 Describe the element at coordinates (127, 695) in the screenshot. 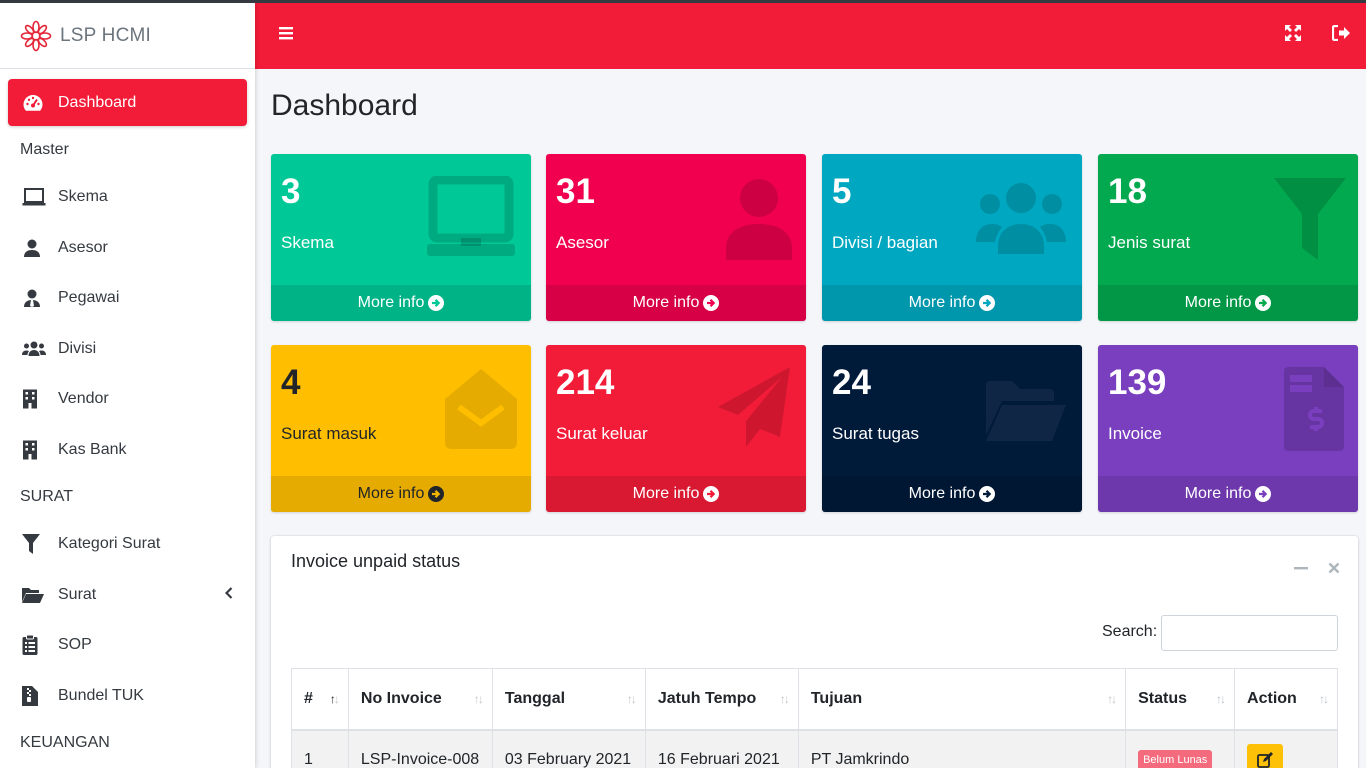

I see `sidebar-item-bundel-tuk: Bundel TUK` at that location.